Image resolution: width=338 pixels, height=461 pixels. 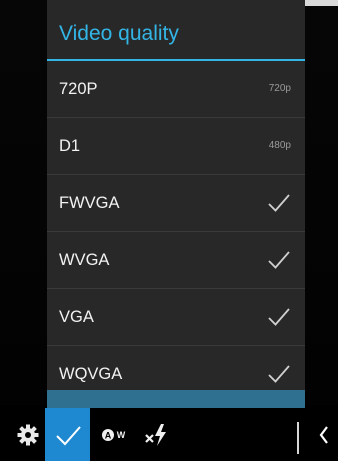 I want to click on camera-toolbar: A W, so click(x=169, y=434).